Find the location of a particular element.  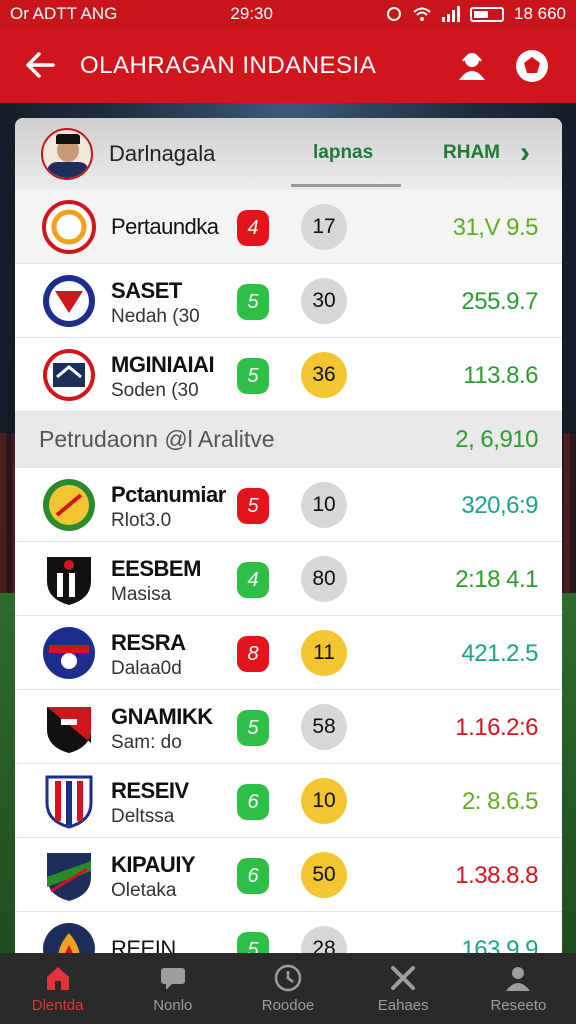

status-left-text: Or ADTT ANG is located at coordinates (64, 13).